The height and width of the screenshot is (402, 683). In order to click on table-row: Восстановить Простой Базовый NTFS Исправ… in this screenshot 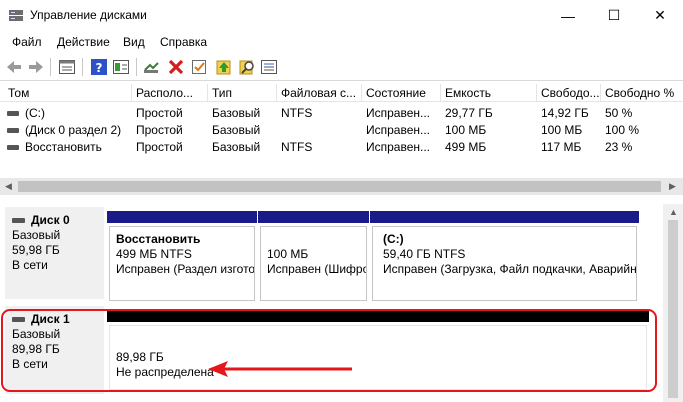, I will do `click(341, 147)`.